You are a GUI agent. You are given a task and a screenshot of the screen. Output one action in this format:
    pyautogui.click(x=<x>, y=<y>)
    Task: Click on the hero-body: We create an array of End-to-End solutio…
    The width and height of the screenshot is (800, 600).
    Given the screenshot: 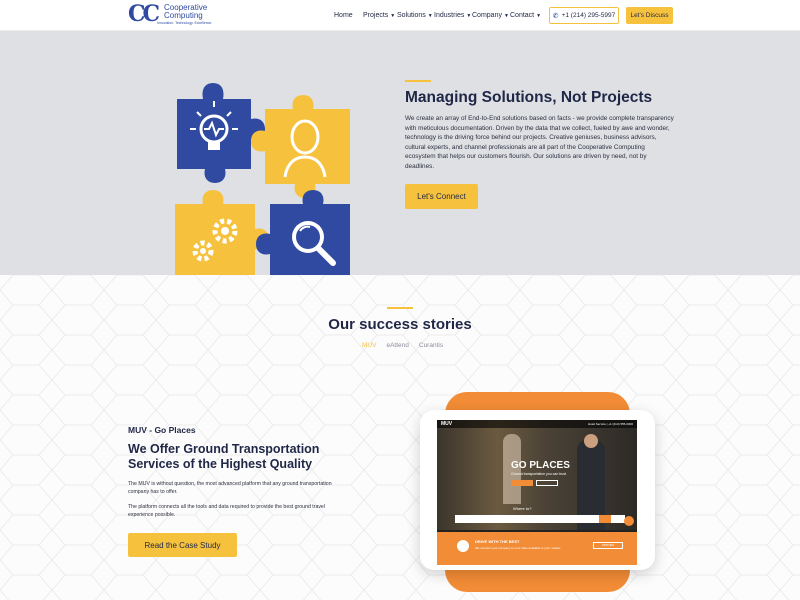 What is the action you would take?
    pyautogui.click(x=539, y=142)
    